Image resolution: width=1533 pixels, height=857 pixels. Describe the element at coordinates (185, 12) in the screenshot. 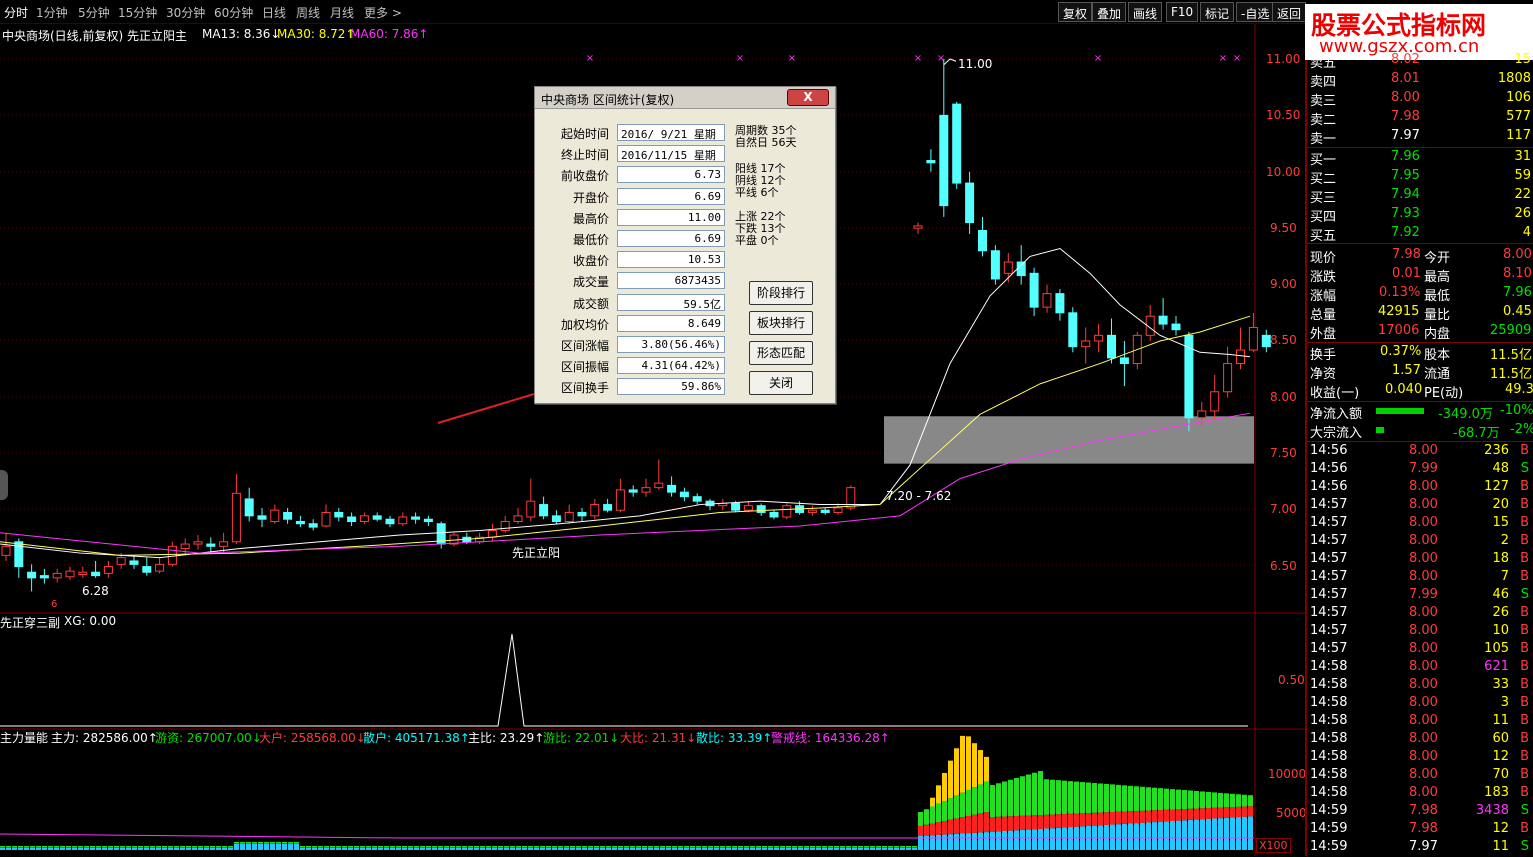

I see `tab-30min: 30分钟` at that location.